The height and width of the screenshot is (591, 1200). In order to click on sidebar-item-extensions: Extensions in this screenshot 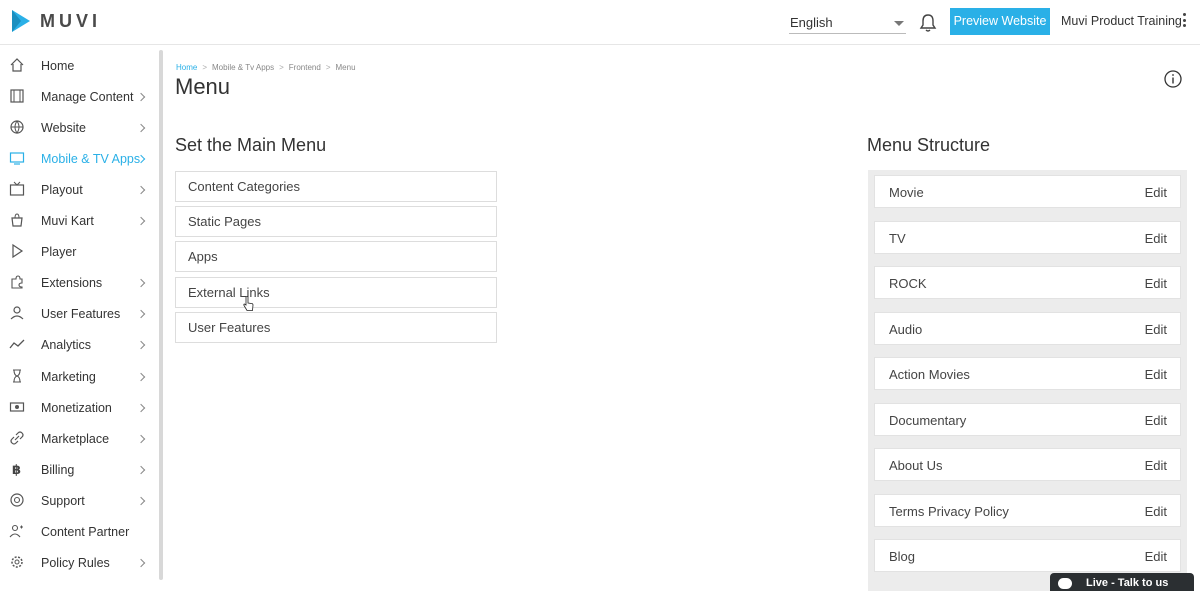, I will do `click(80, 282)`.